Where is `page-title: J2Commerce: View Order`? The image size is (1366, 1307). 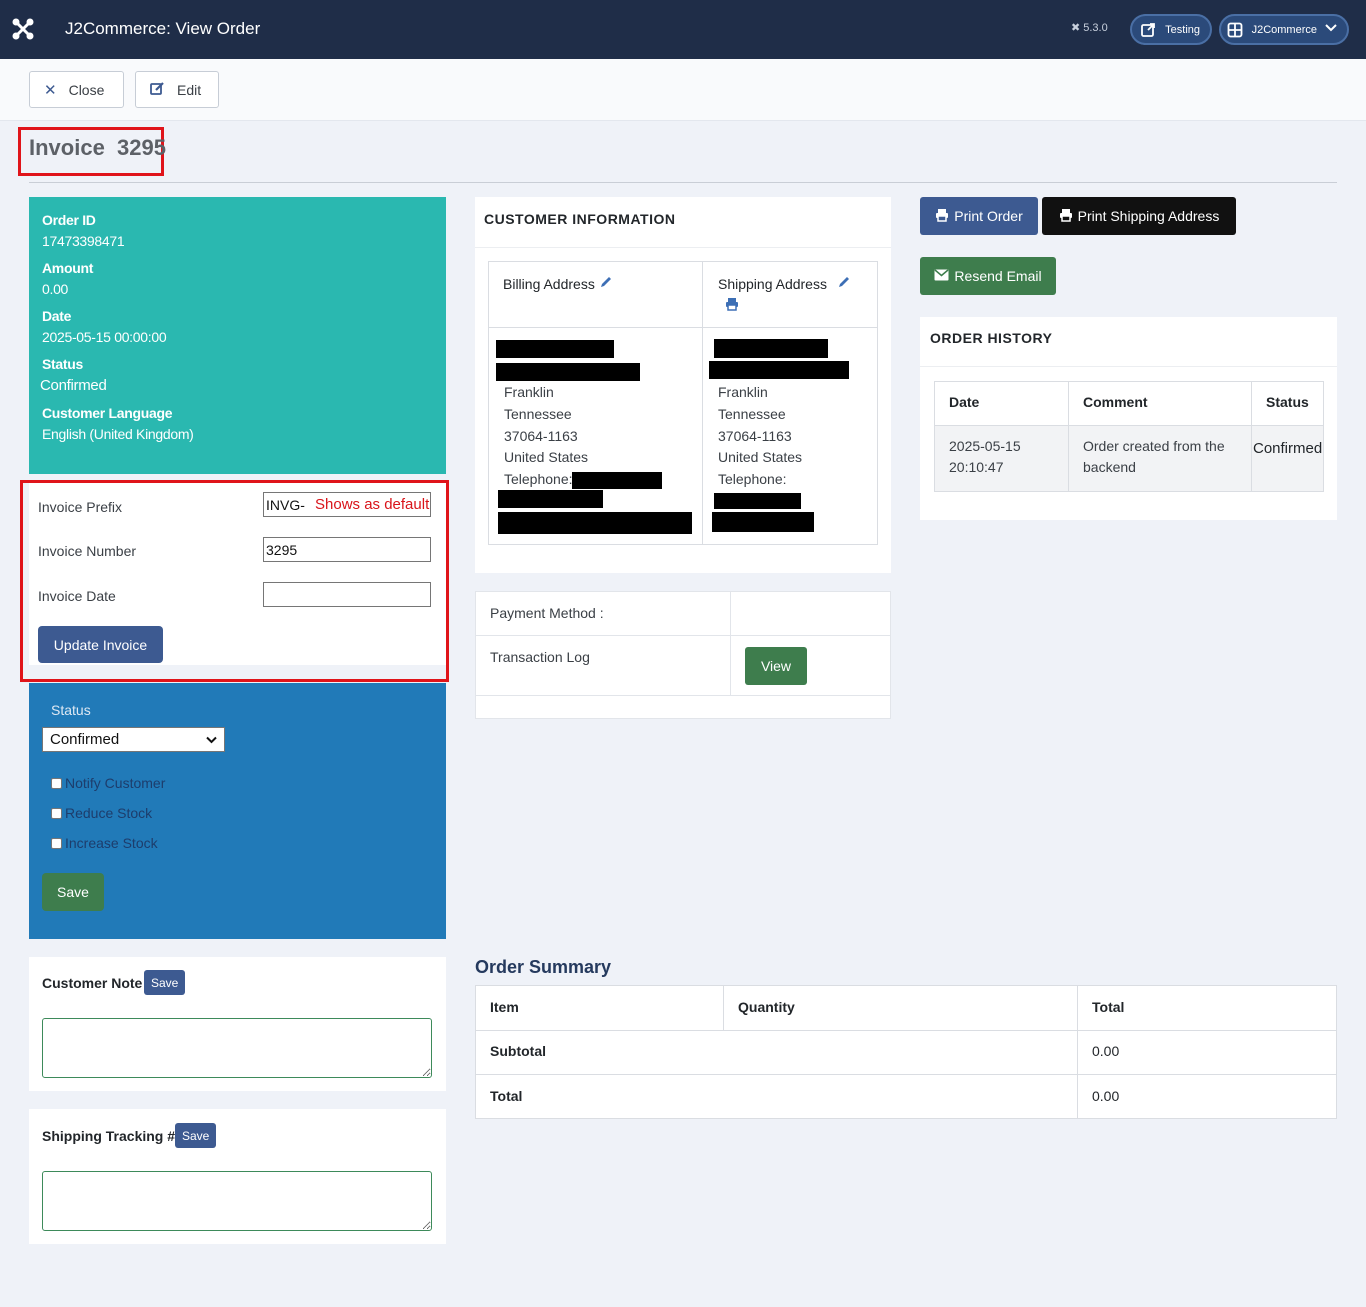
page-title: J2Commerce: View Order is located at coordinates (163, 28).